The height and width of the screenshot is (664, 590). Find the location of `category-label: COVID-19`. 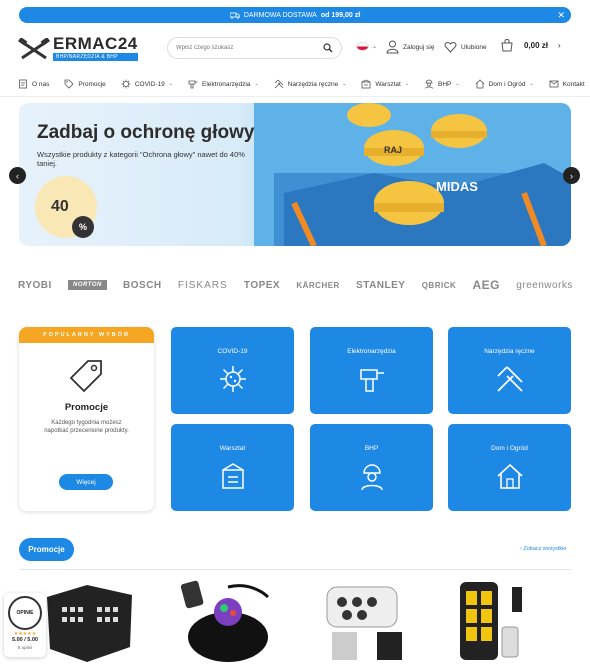

category-label: COVID-19 is located at coordinates (232, 351).